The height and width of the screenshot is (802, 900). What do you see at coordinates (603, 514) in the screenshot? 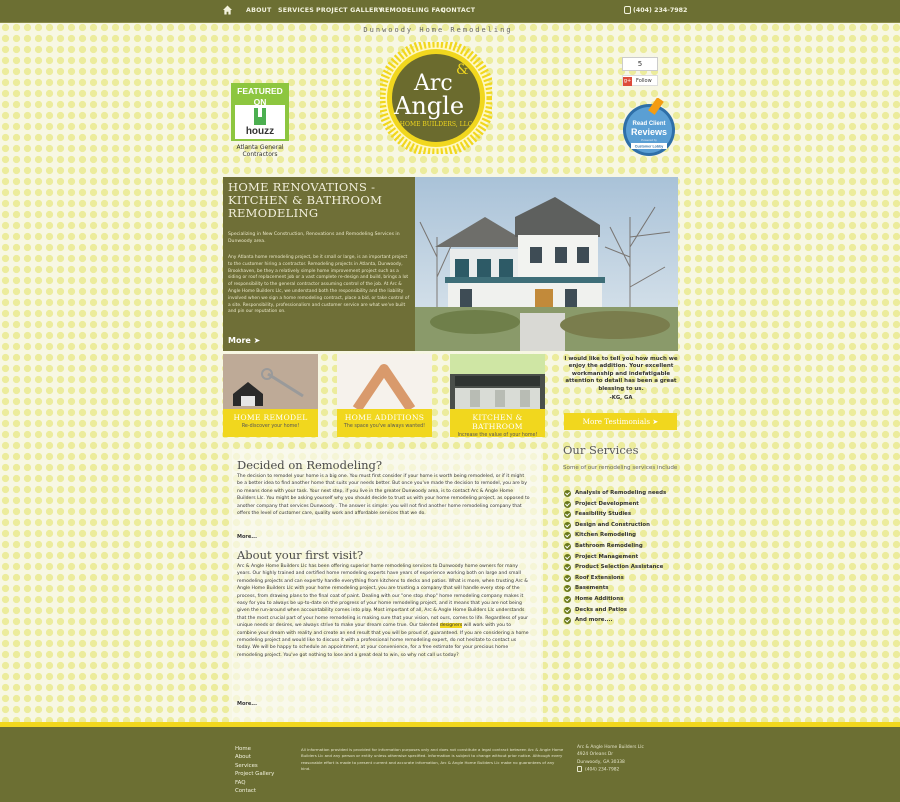
I see `service-item-label: Feasibility Studies` at bounding box center [603, 514].